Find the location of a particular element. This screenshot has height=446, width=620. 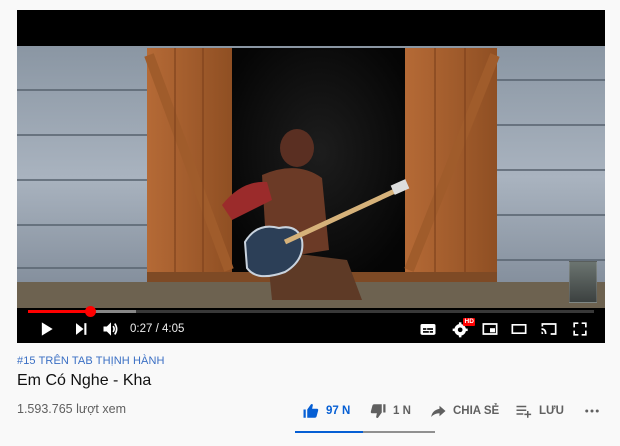

cast-button is located at coordinates (549, 329).